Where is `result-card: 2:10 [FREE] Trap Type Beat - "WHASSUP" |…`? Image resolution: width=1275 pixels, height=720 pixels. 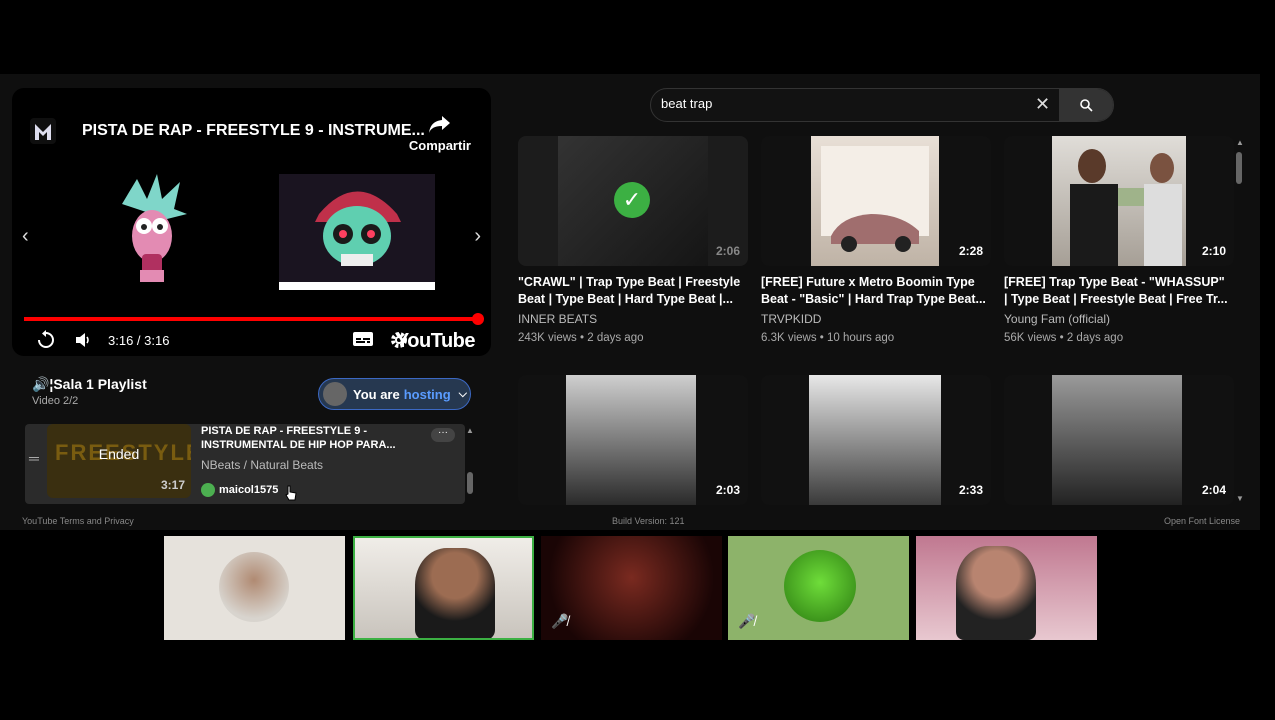
result-card: 2:10 [FREE] Trap Type Beat - "WHASSUP" |… is located at coordinates (1119, 240).